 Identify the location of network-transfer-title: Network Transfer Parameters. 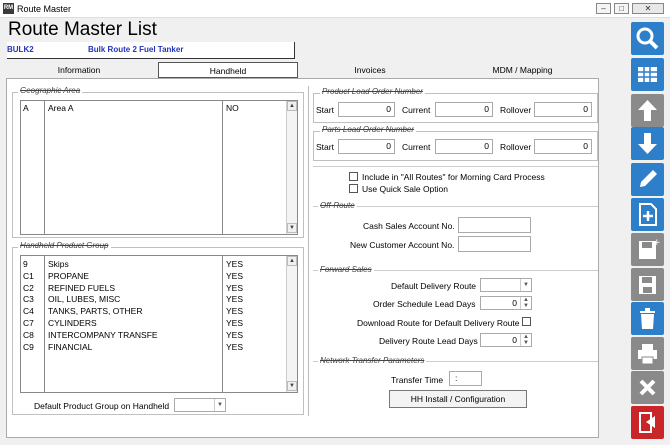
(372, 360).